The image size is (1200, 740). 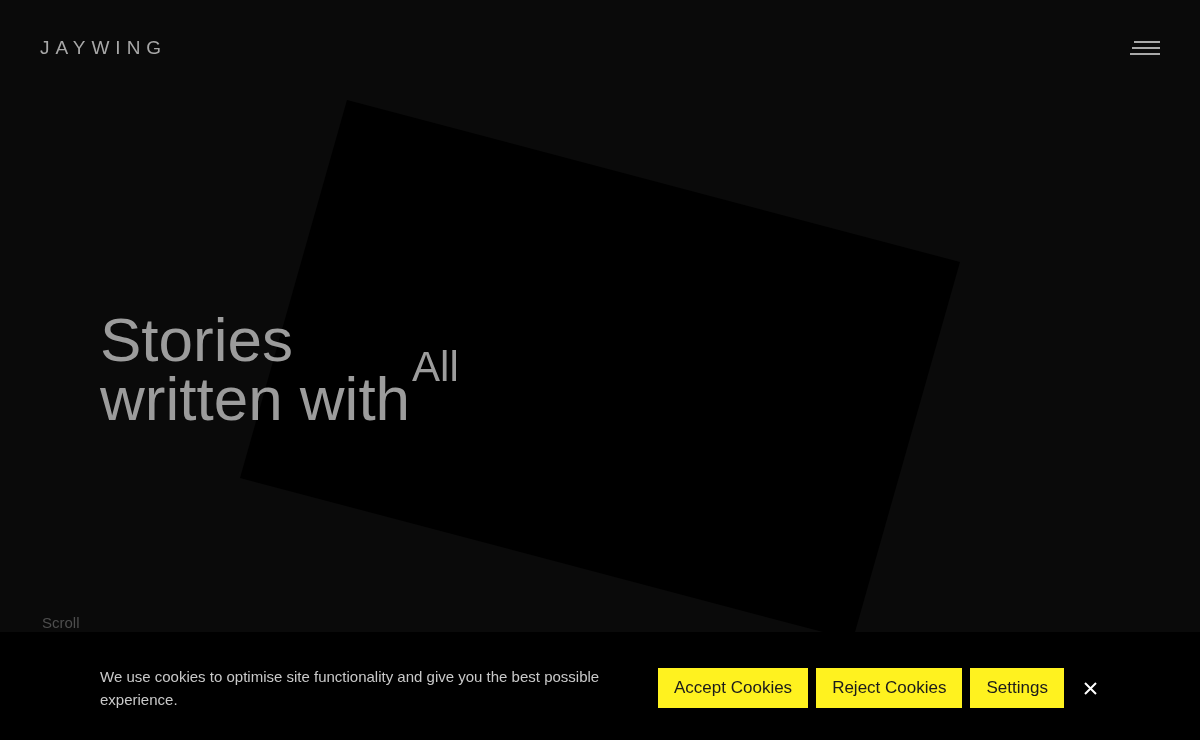 What do you see at coordinates (1017, 688) in the screenshot?
I see `cookie-button: Settings` at bounding box center [1017, 688].